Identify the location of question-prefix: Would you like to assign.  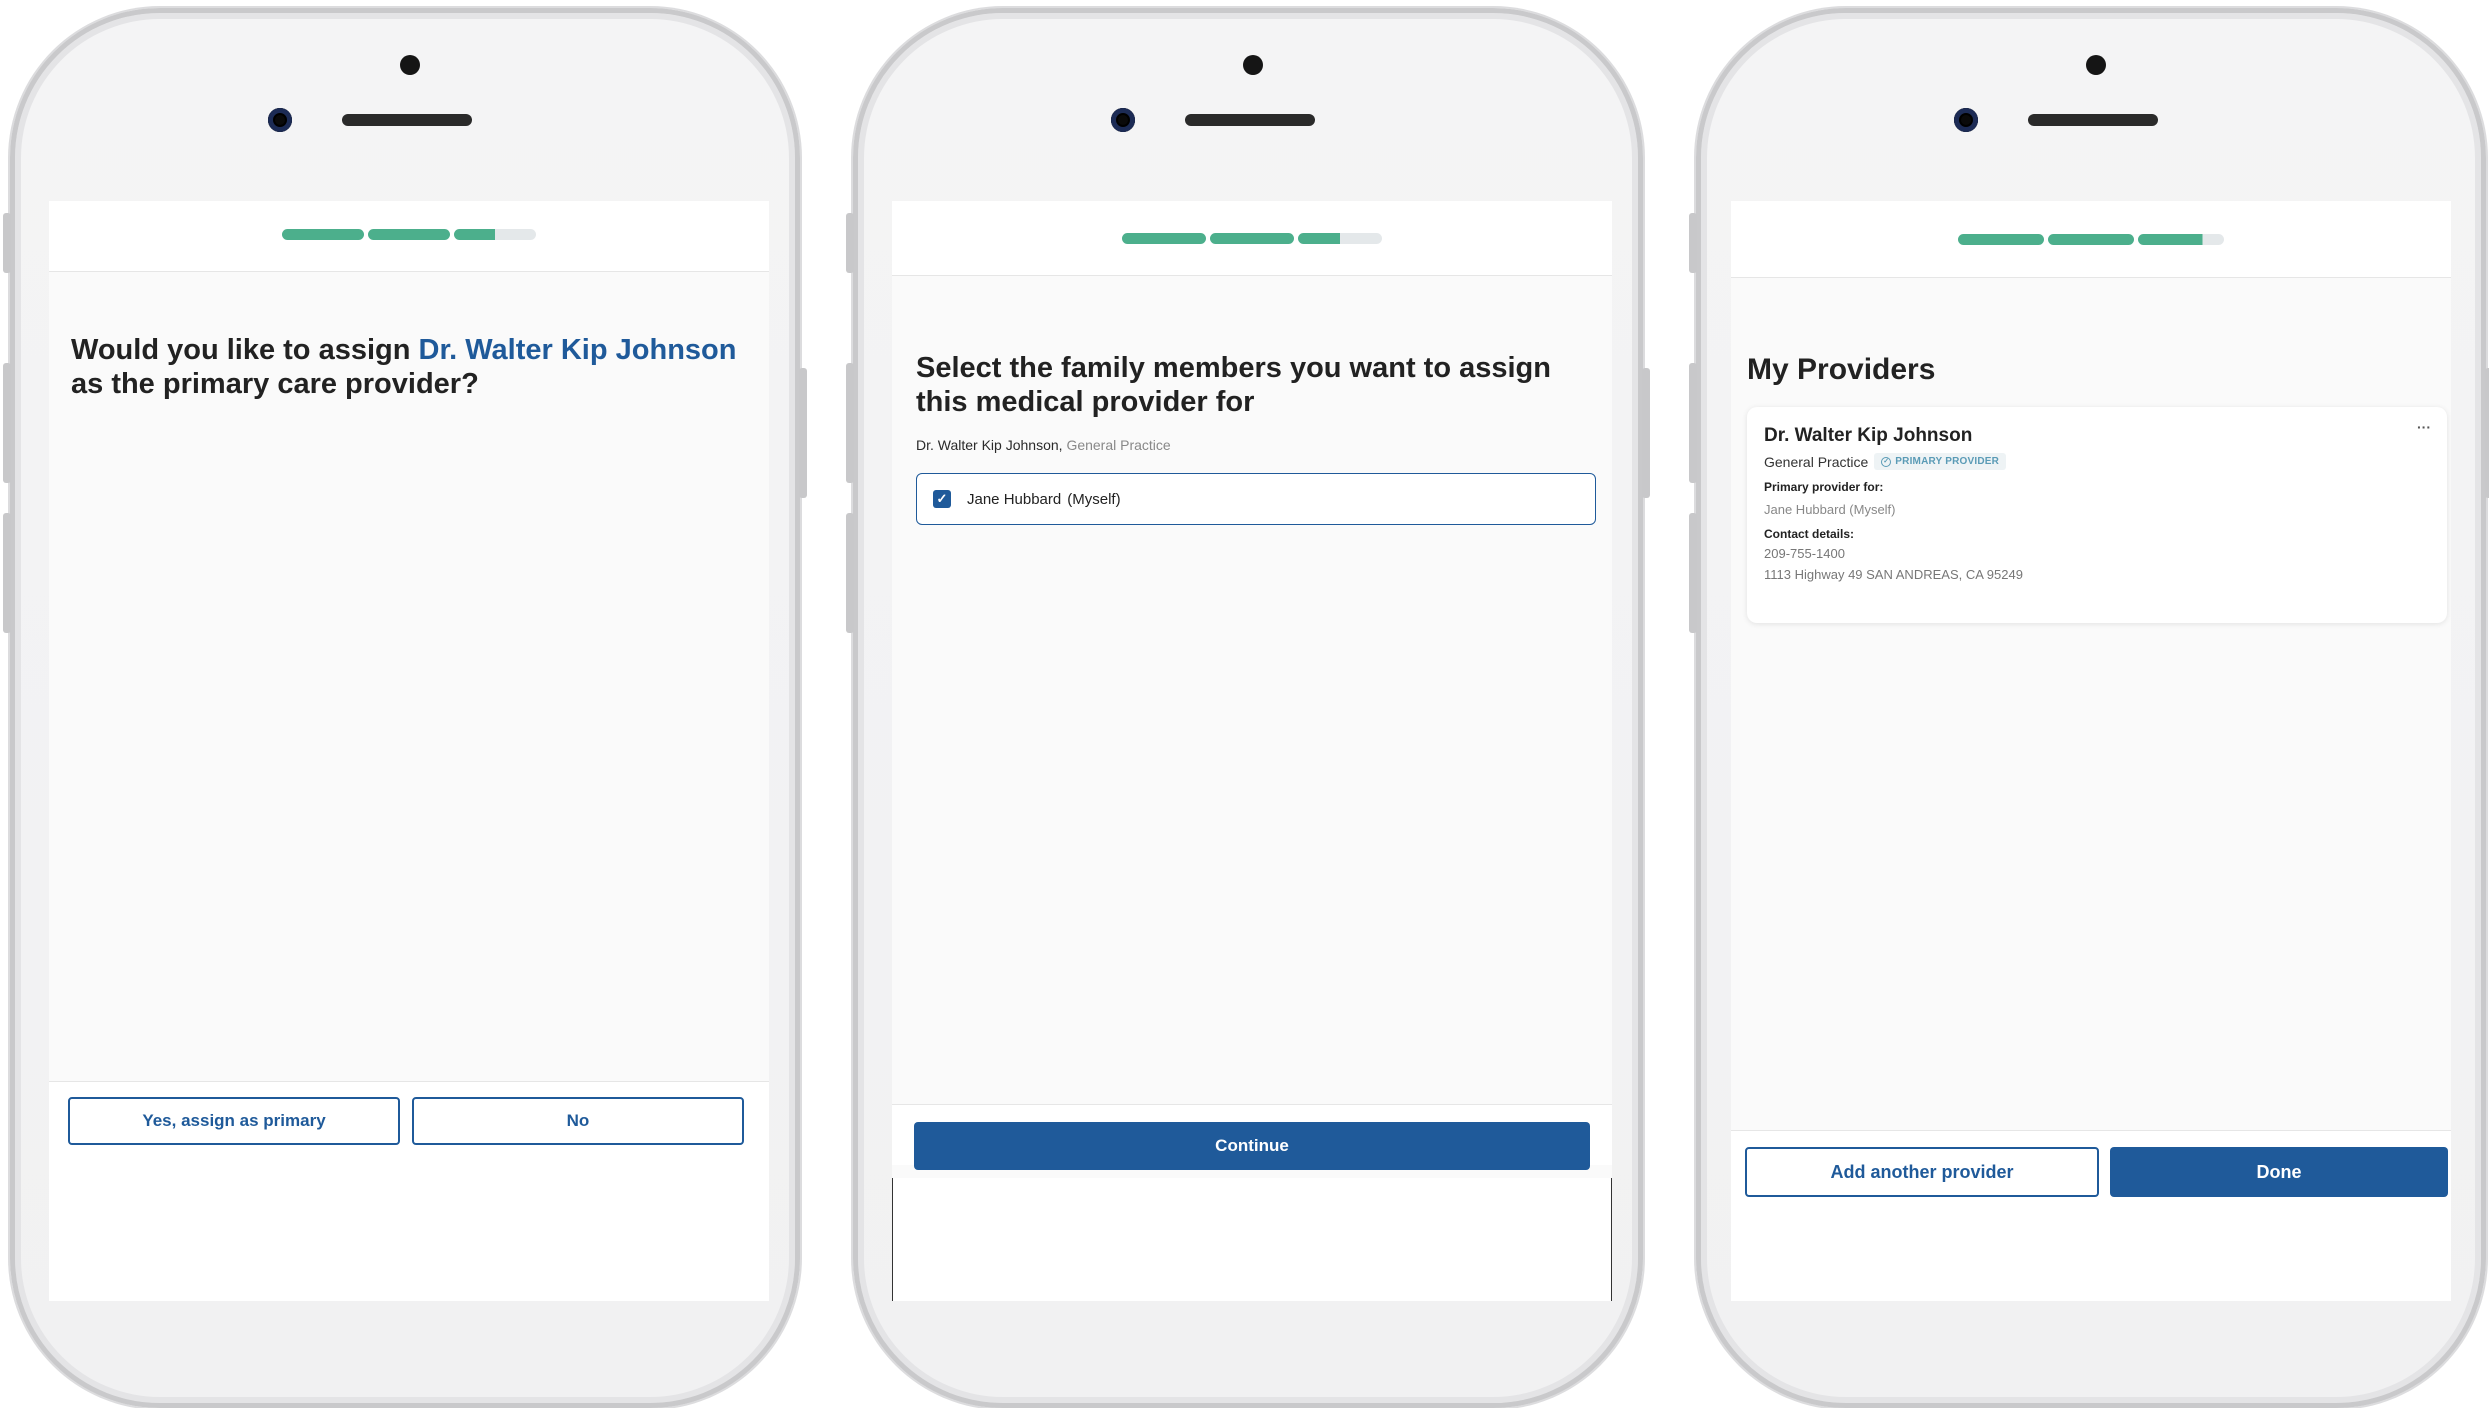
(241, 350).